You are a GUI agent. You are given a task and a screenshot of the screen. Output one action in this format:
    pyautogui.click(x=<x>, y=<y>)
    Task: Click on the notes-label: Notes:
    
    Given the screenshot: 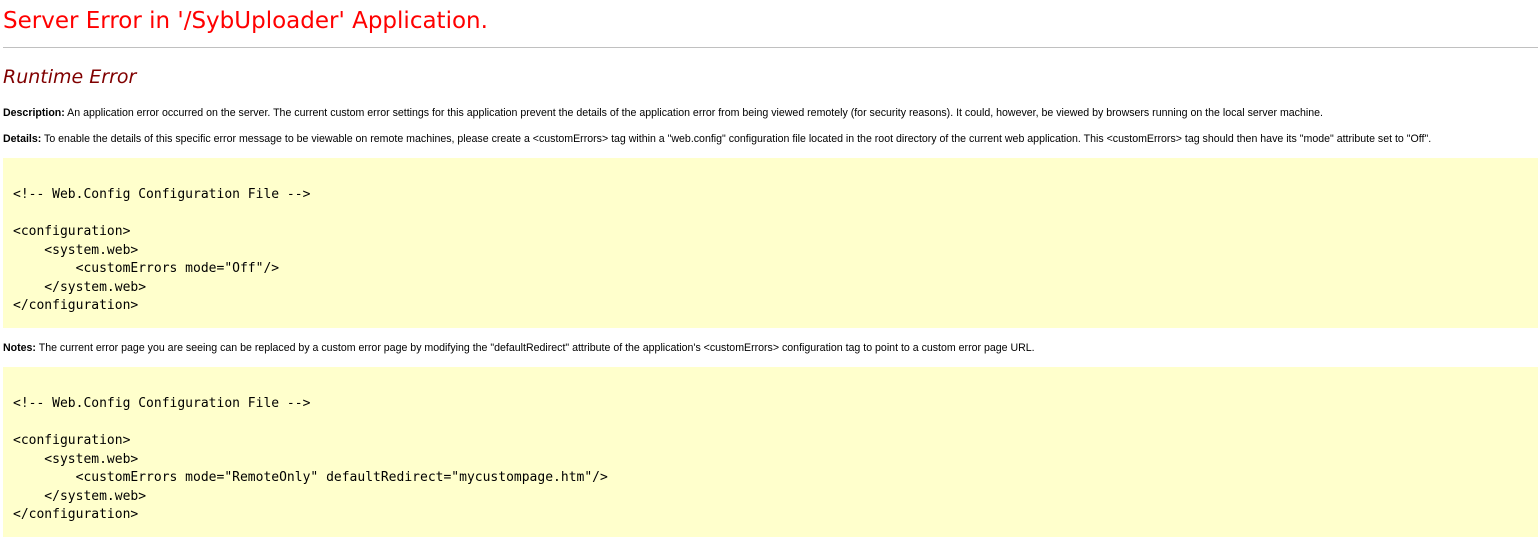 What is the action you would take?
    pyautogui.click(x=19, y=348)
    